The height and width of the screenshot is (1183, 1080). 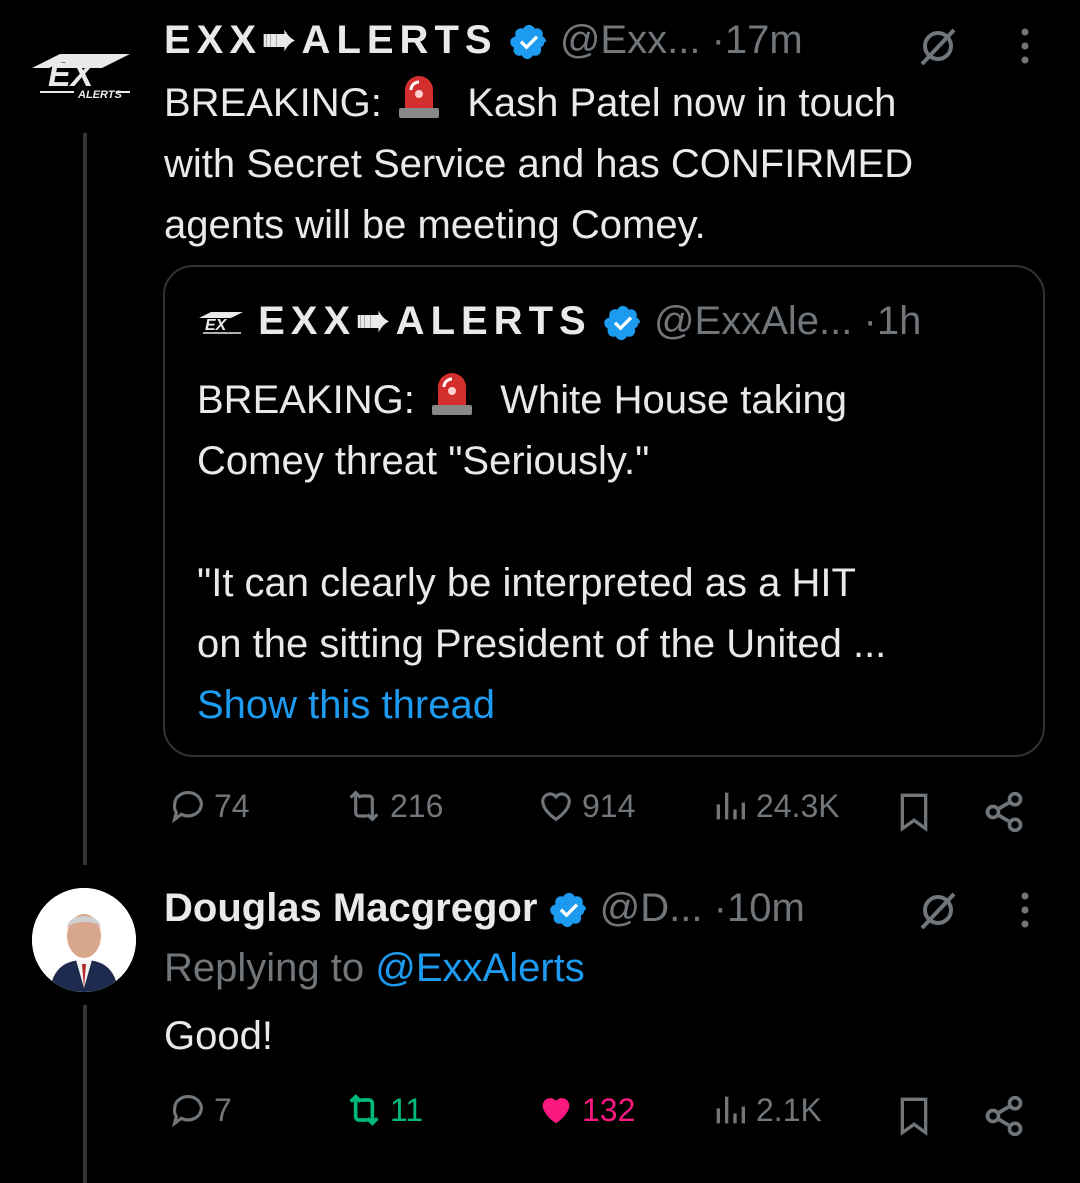 I want to click on reply-button: 7, so click(x=200, y=1110).